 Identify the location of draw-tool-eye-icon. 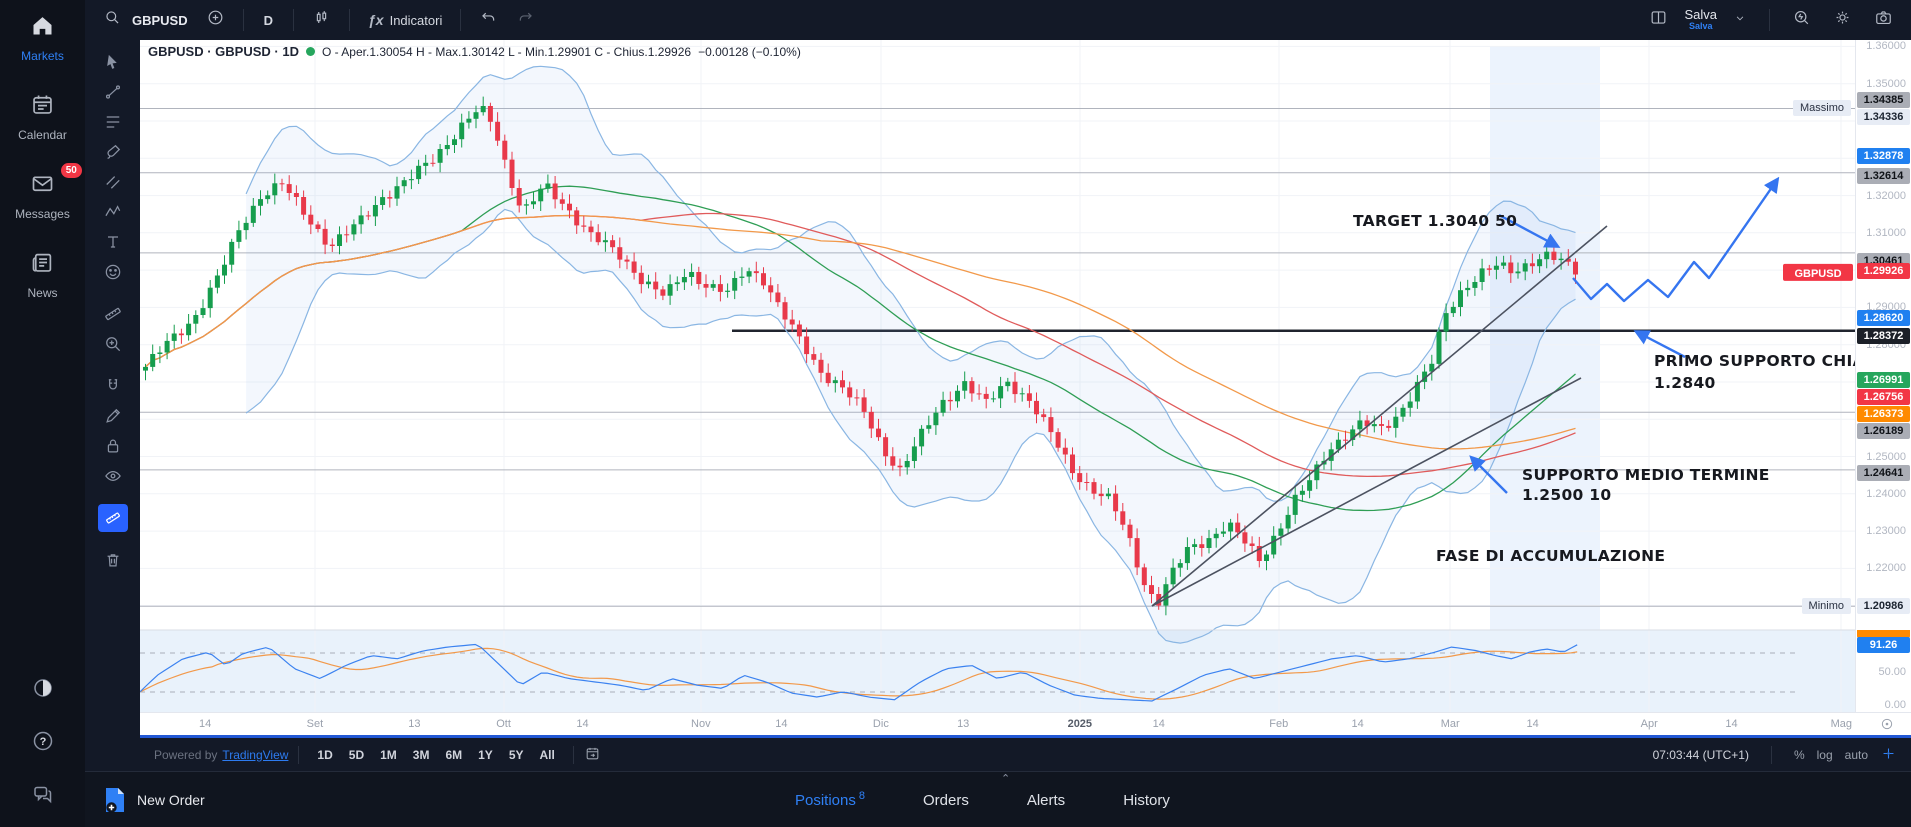
(113, 476).